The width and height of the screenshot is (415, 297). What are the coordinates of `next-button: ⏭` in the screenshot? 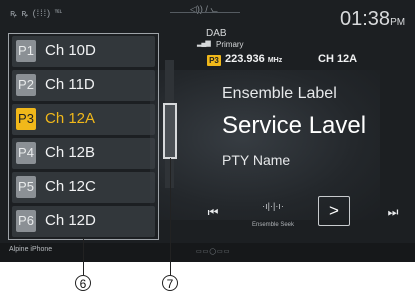 It's located at (393, 212).